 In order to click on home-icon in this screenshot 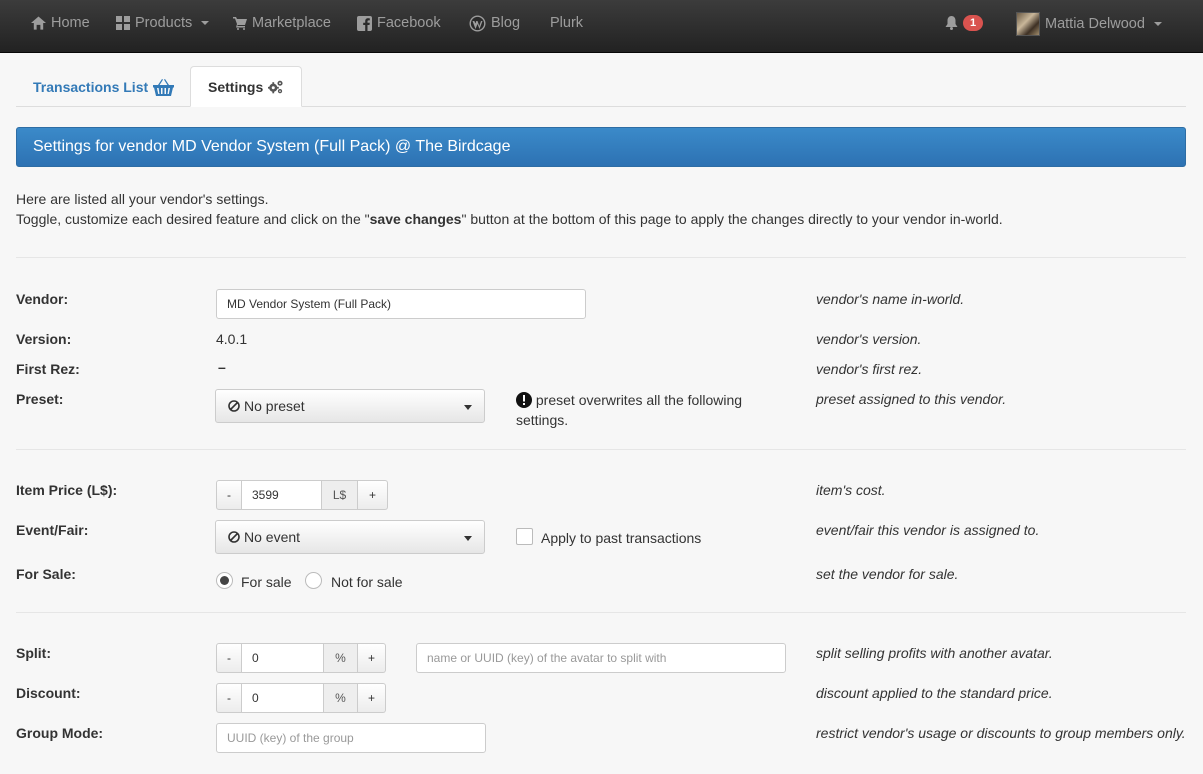, I will do `click(38, 23)`.